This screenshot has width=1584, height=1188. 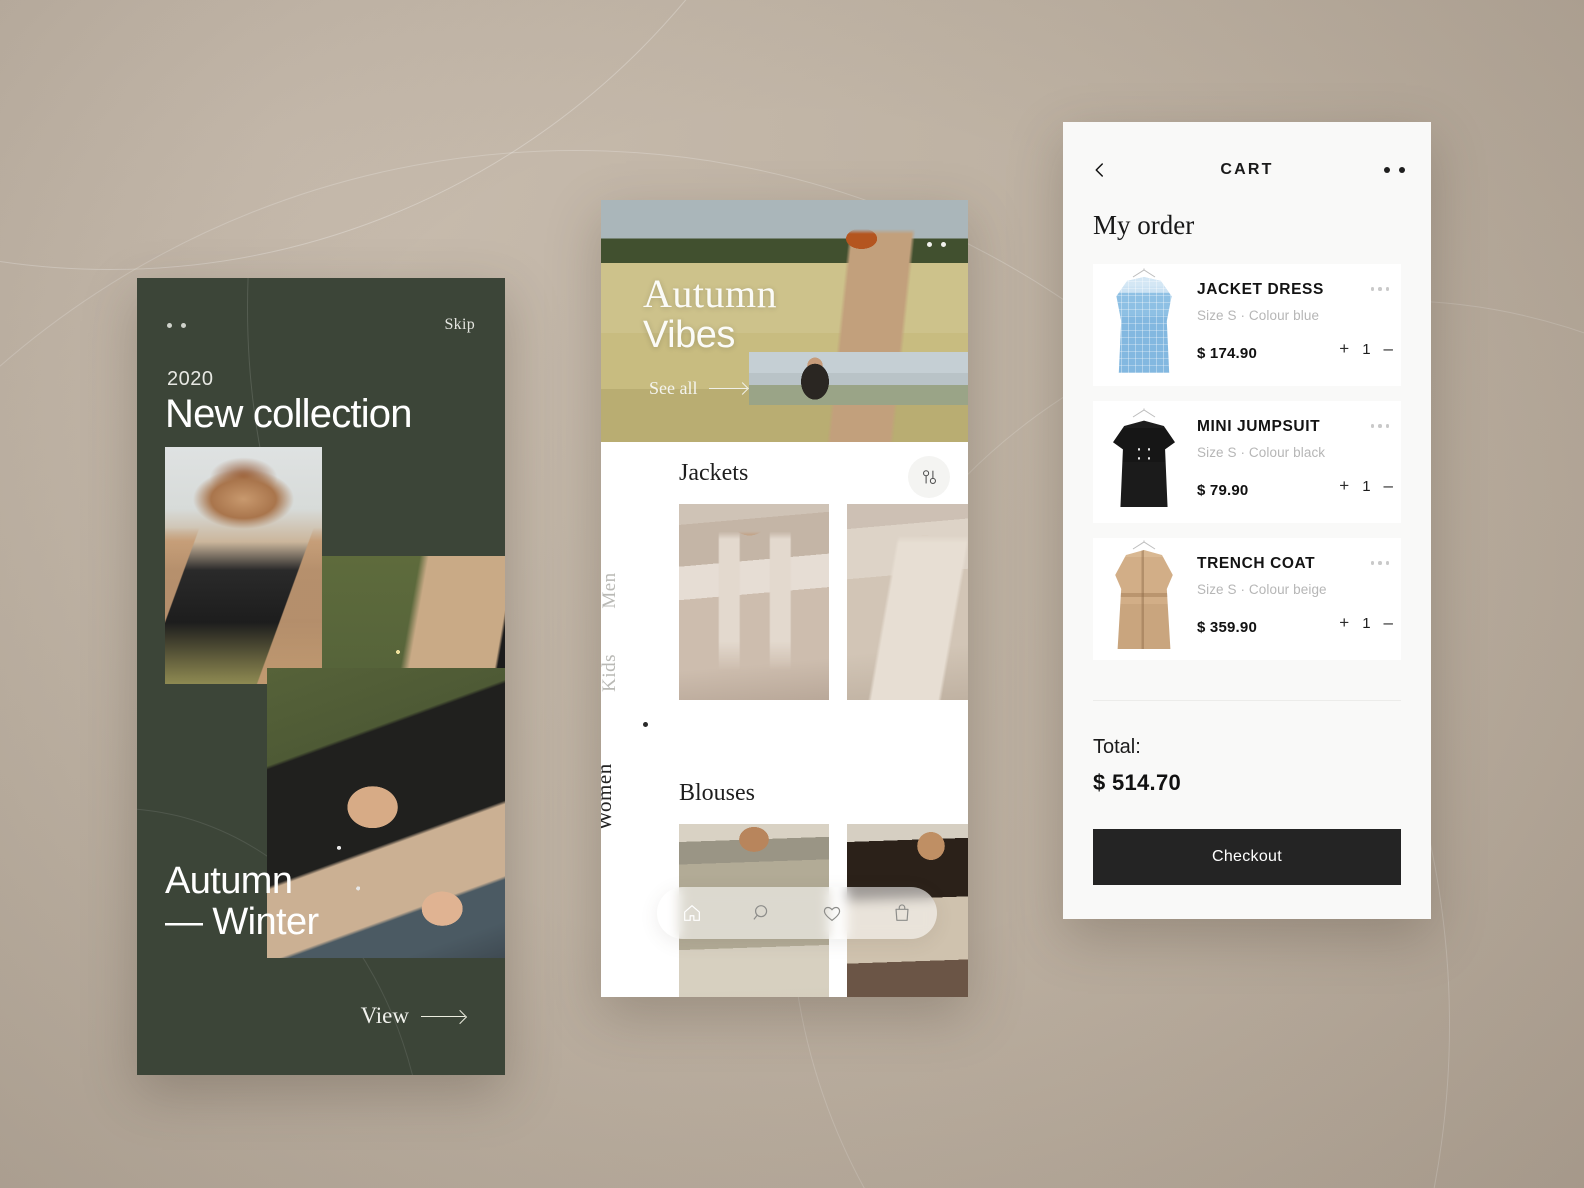 I want to click on cart-item-options: Size S · Colour blue, so click(x=1258, y=315).